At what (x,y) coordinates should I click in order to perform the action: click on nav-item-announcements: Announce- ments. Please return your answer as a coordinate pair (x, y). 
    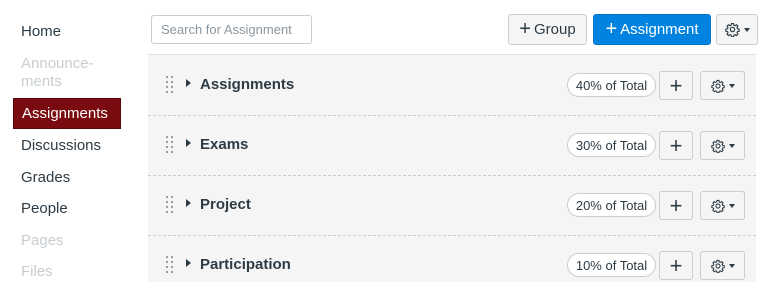
    Looking at the image, I should click on (57, 73).